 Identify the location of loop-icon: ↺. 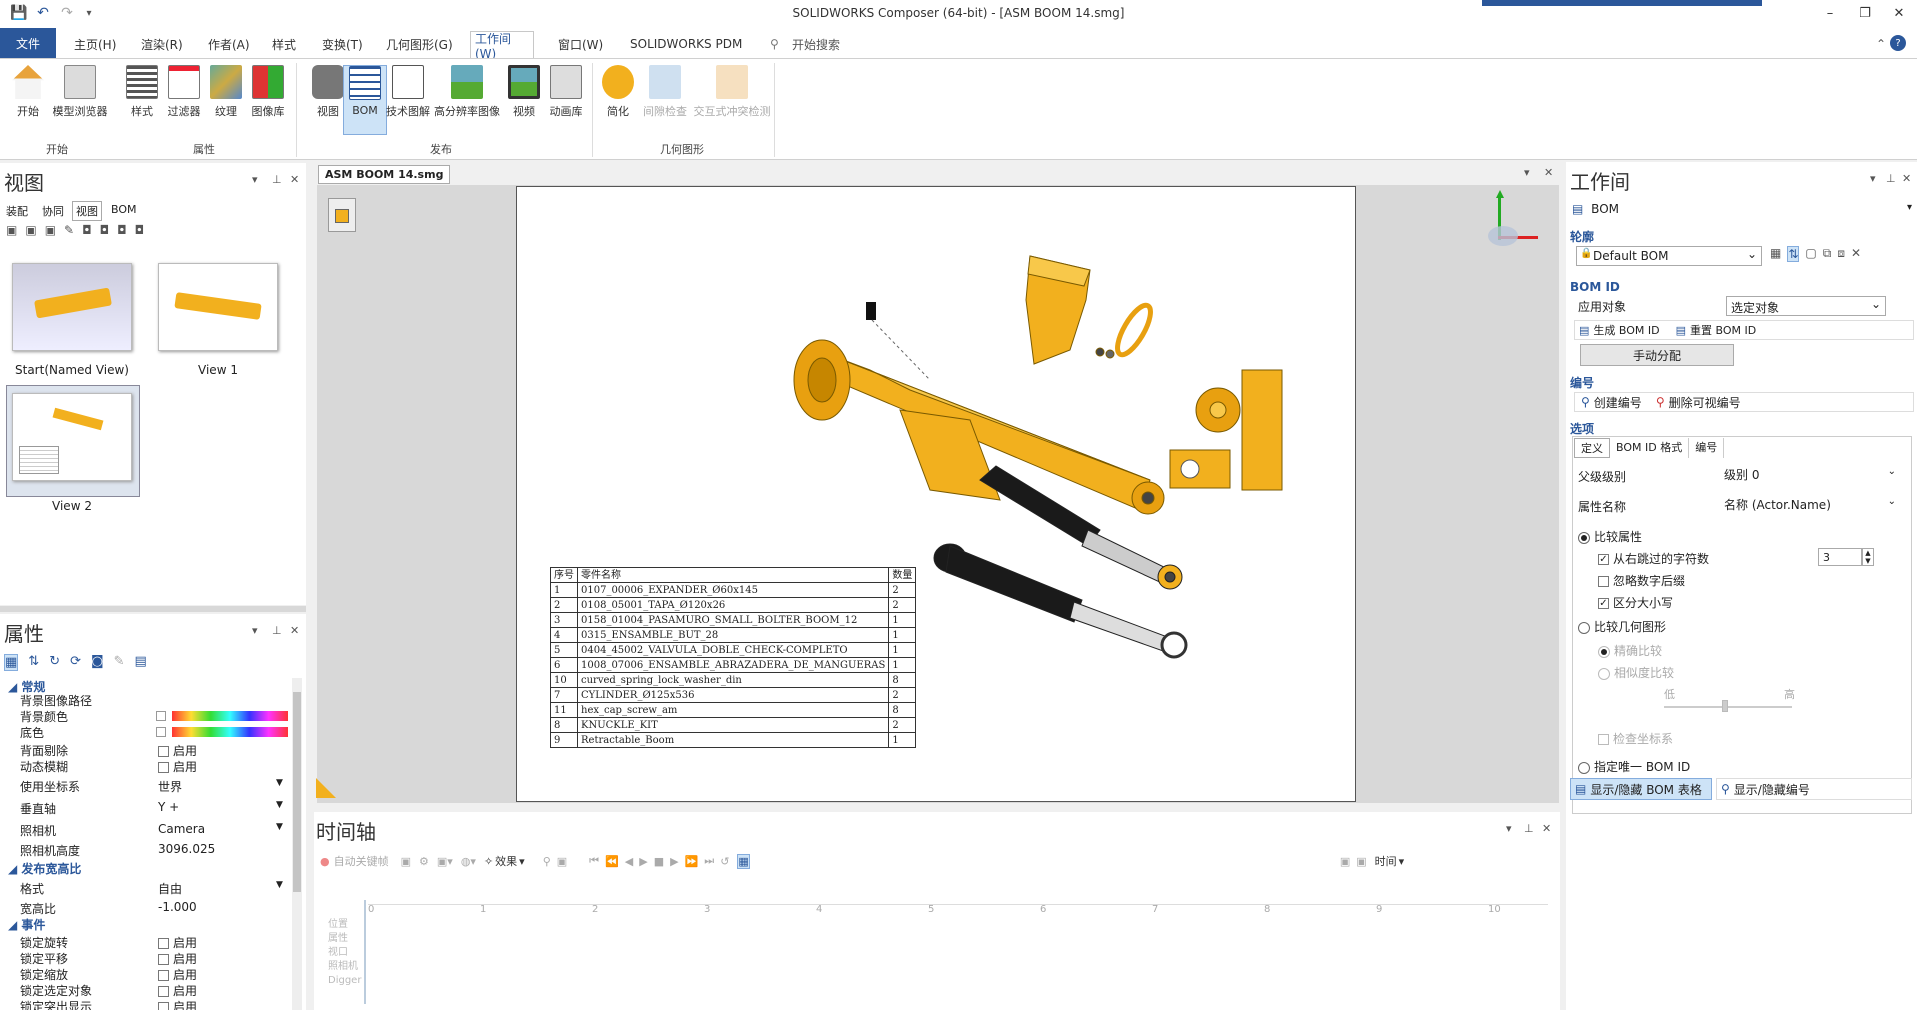
(724, 861).